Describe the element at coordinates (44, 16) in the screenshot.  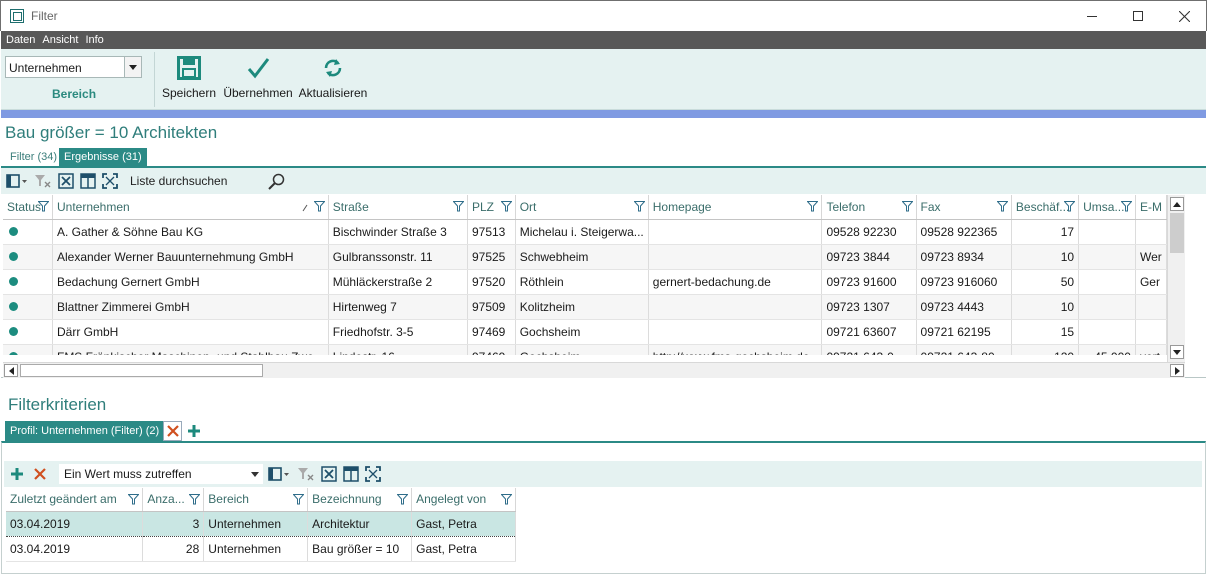
I see `window-title: Filter` at that location.